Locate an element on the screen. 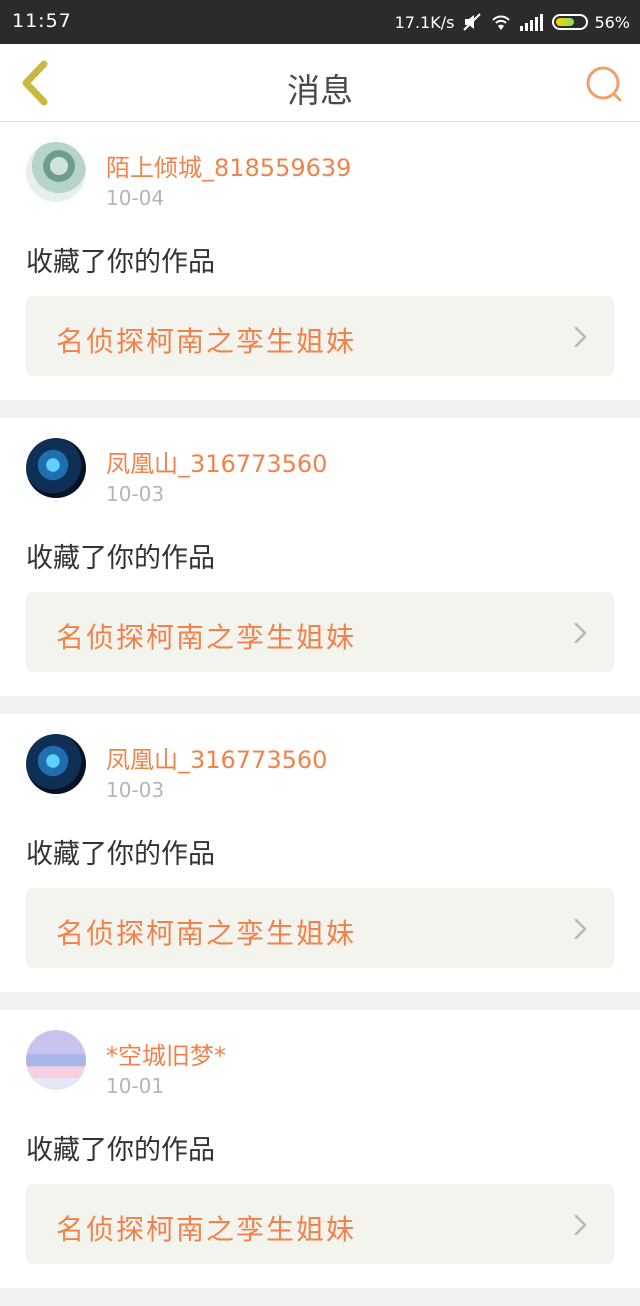 This screenshot has width=640, height=1306. message-date: 10-04 is located at coordinates (135, 198).